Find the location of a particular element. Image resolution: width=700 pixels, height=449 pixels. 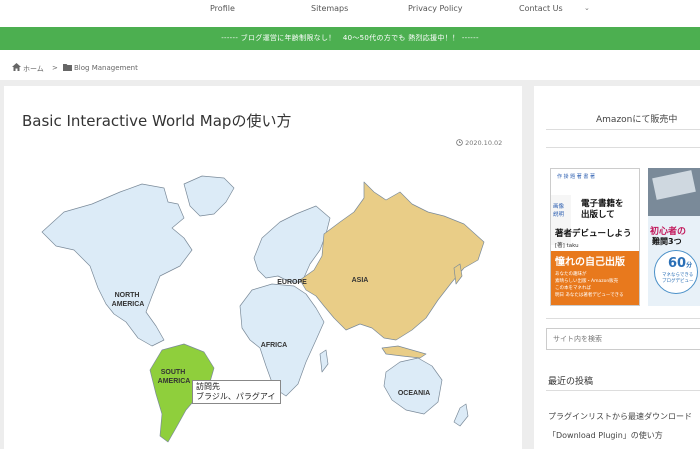

book2-minutes-unit: 分 is located at coordinates (689, 265).